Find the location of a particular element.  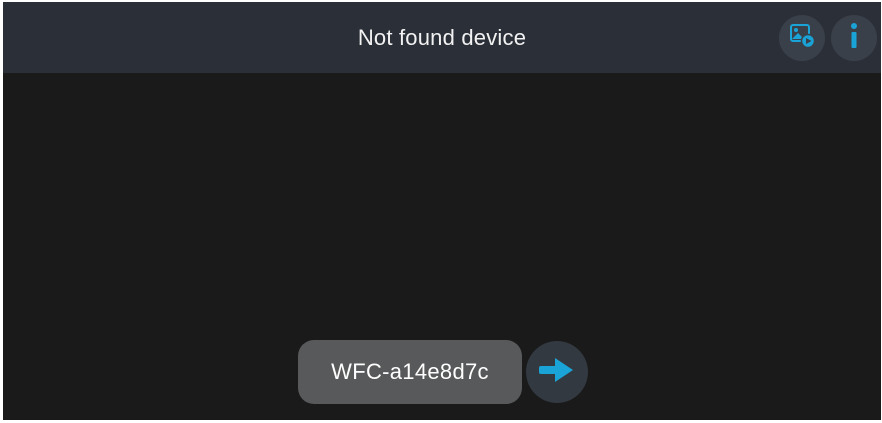

connect-arrow-button is located at coordinates (557, 372).